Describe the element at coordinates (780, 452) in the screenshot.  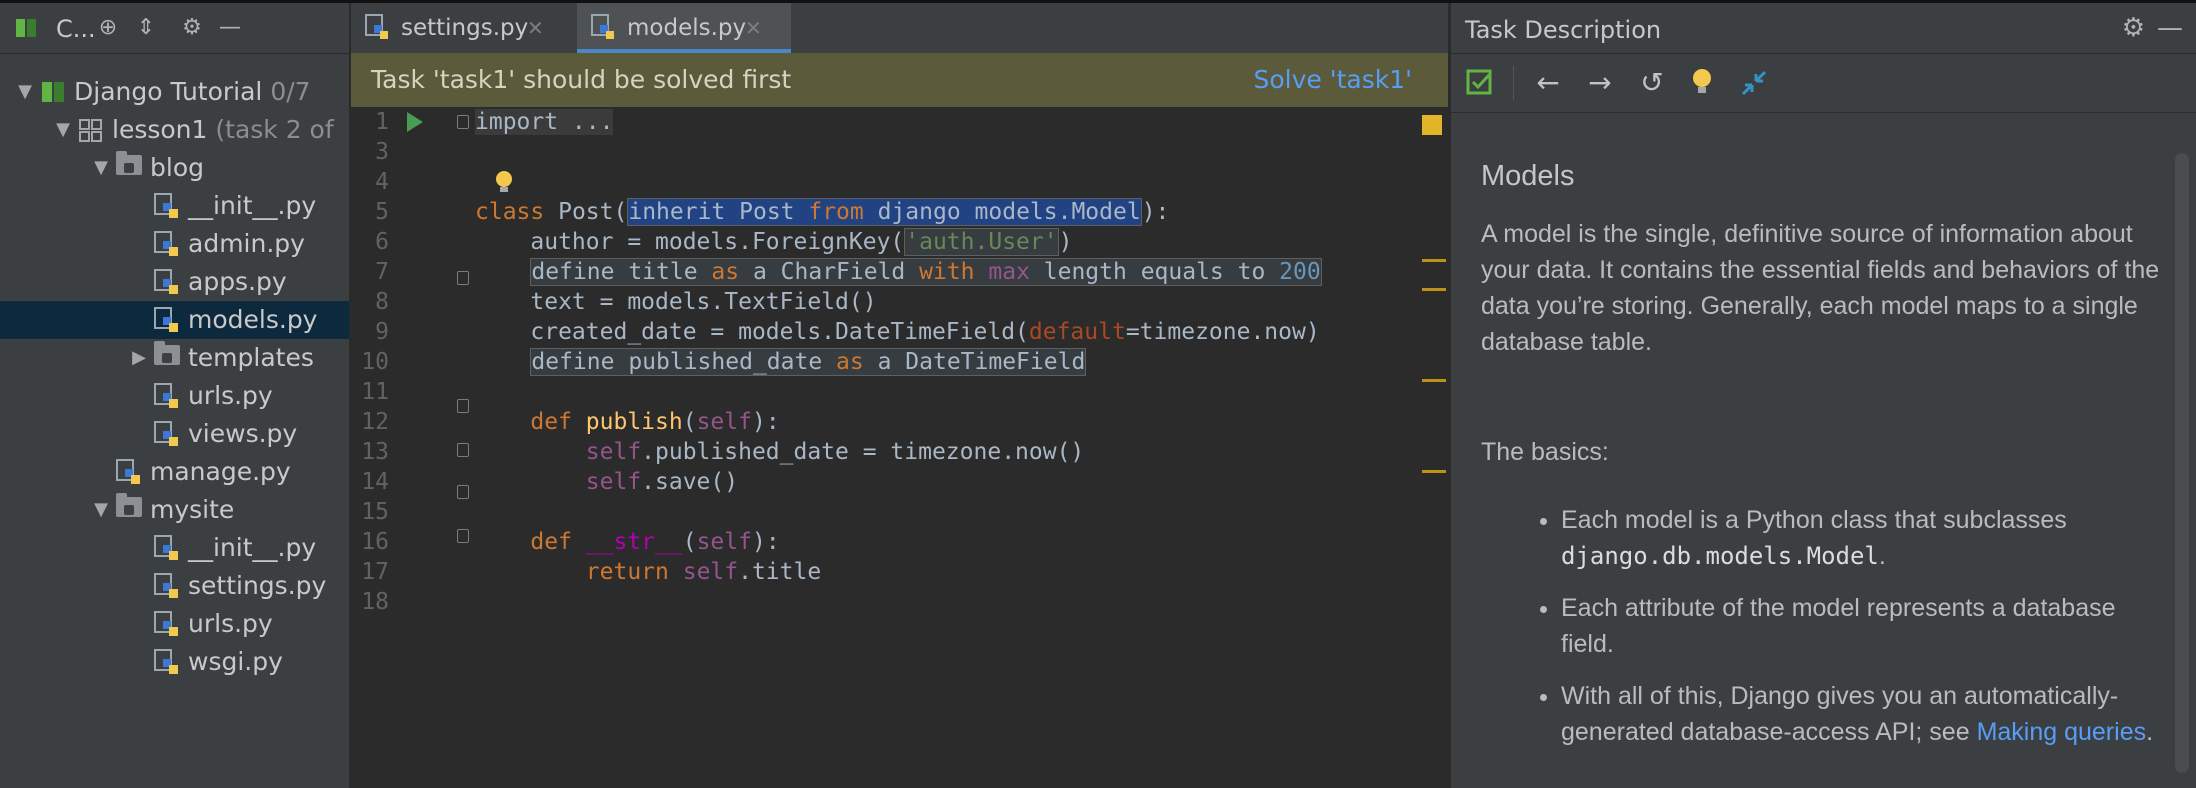
I see `code-line: self.published_date = timezone.now()` at that location.